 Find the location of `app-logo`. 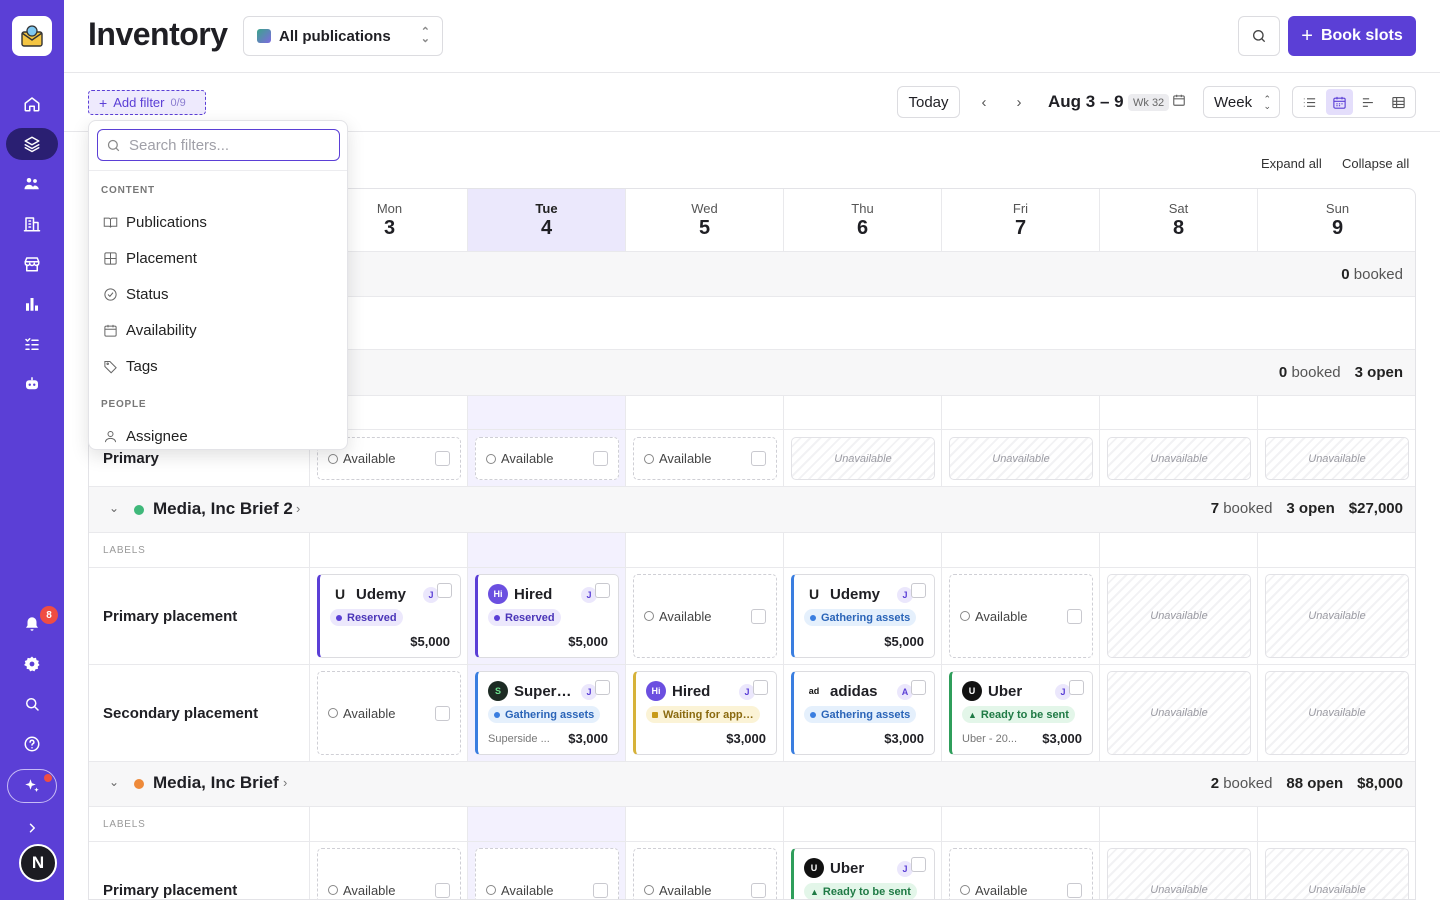

app-logo is located at coordinates (32, 36).